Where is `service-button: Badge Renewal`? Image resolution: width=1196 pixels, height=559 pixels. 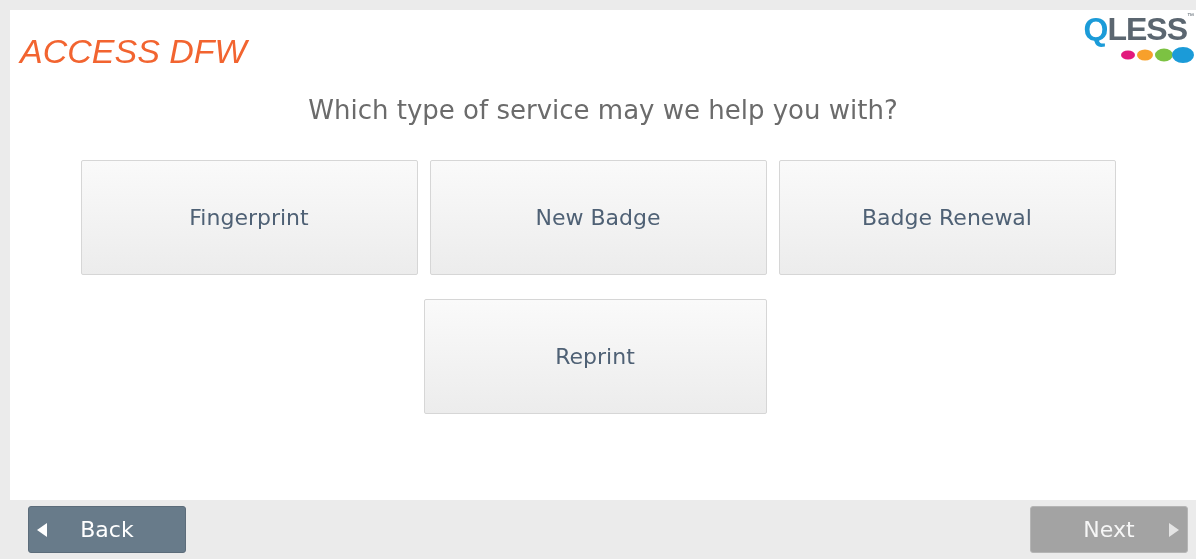
service-button: Badge Renewal is located at coordinates (947, 217).